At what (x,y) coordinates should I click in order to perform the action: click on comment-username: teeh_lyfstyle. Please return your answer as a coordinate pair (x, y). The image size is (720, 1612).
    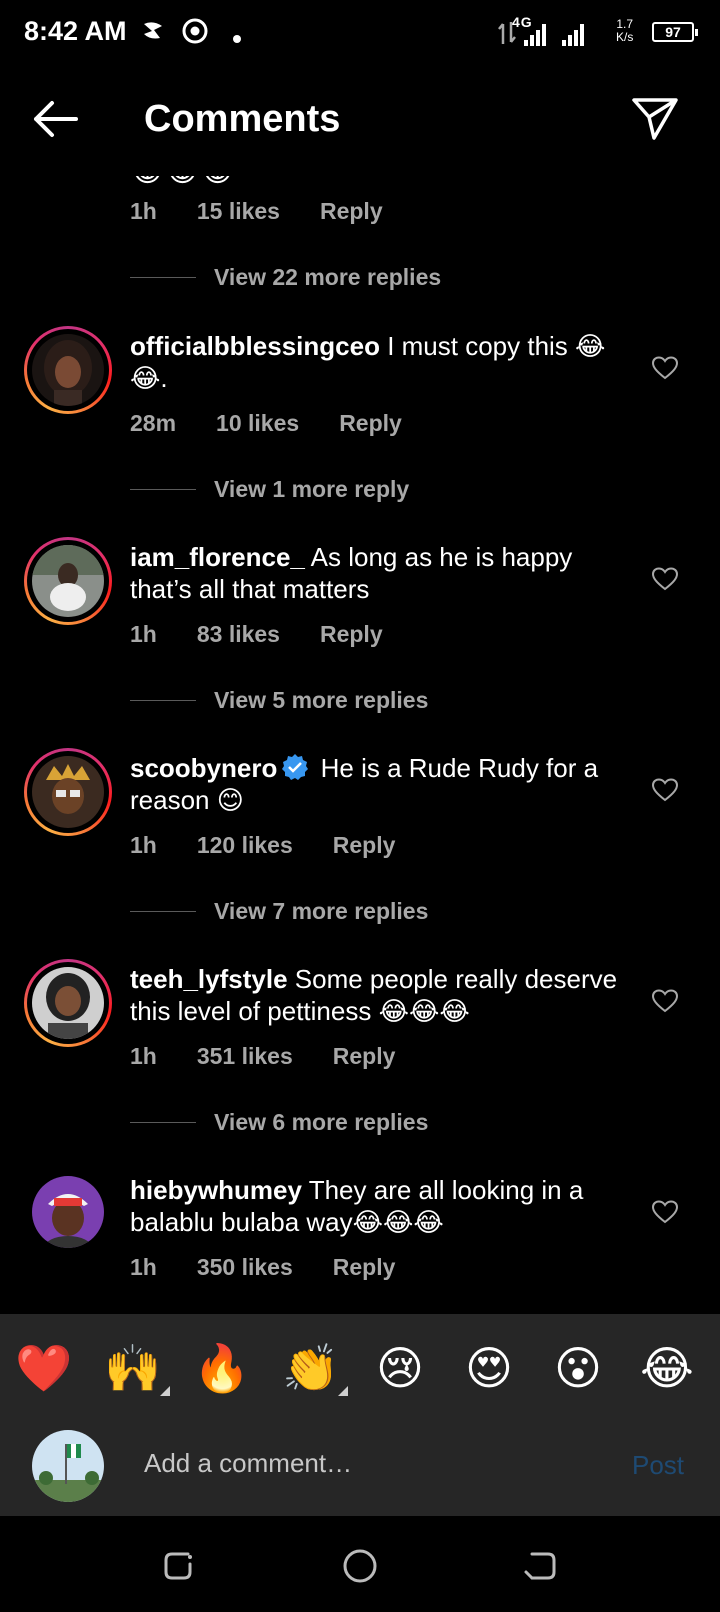
    Looking at the image, I should click on (209, 979).